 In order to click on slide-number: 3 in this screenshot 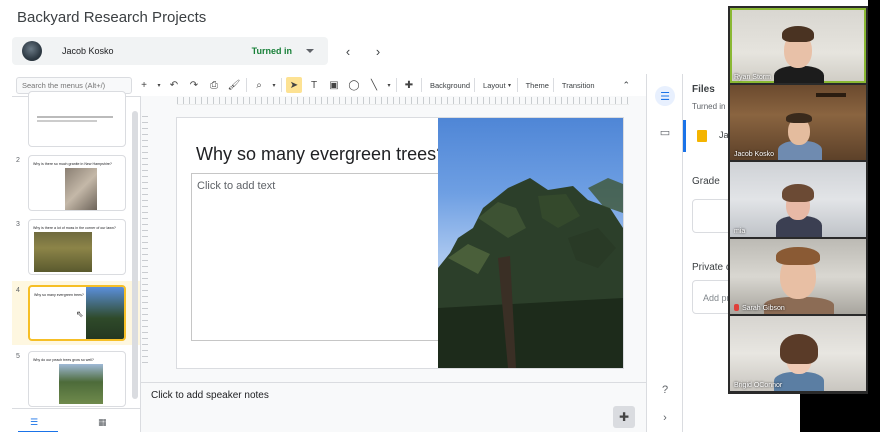, I will do `click(18, 224)`.